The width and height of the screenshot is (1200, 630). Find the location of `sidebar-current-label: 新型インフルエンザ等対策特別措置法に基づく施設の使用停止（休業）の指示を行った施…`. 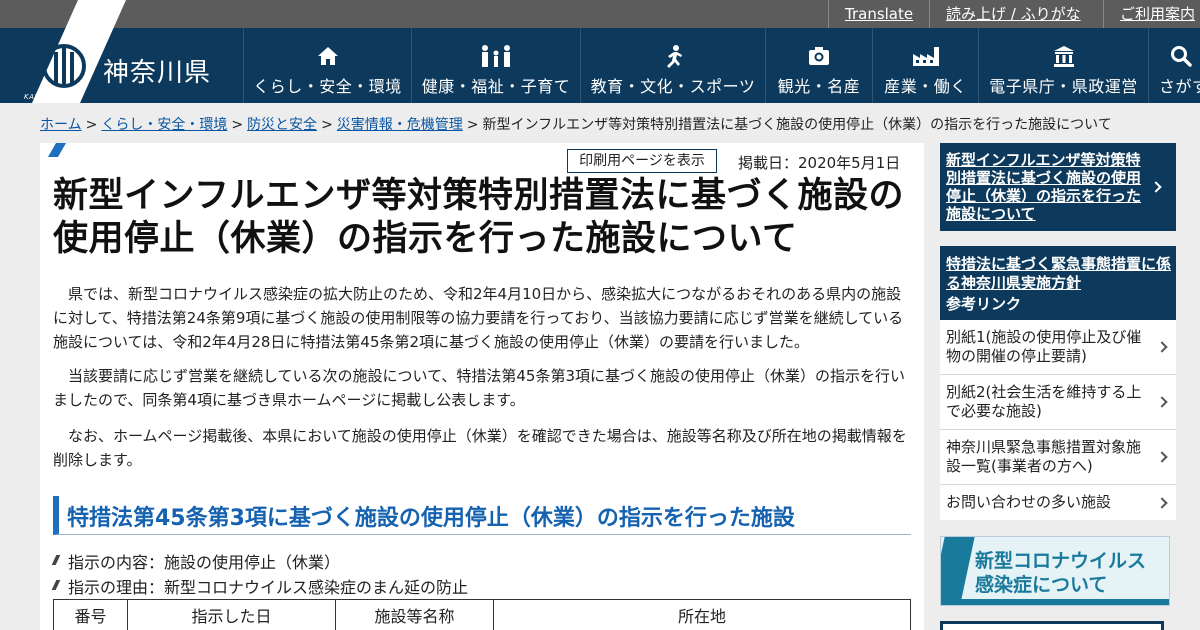

sidebar-current-label: 新型インフルエンザ等対策特別措置法に基づく施設の使用停止（休業）の指示を行った施… is located at coordinates (1044, 187).